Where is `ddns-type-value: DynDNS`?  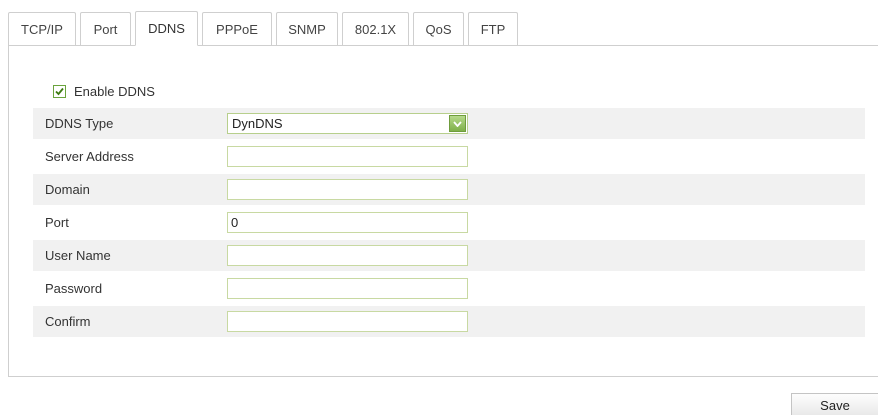
ddns-type-value: DynDNS is located at coordinates (257, 123).